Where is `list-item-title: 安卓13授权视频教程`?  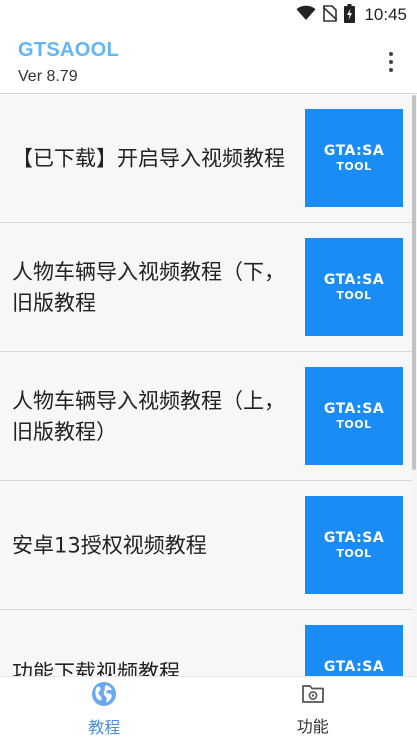
list-item-title: 安卓13授权视频教程 is located at coordinates (109, 545).